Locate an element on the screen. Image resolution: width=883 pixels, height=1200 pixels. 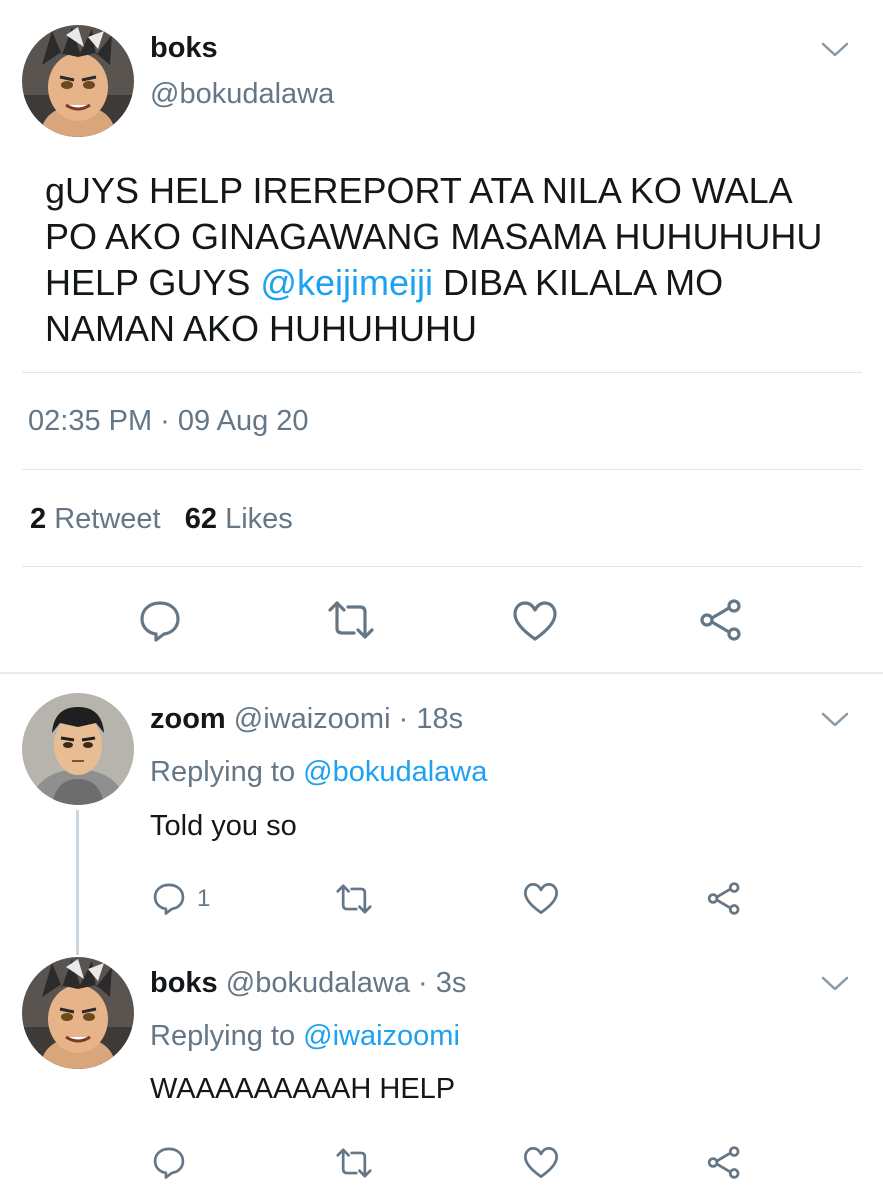
retweet-stat: 2 Retweet is located at coordinates (95, 519).